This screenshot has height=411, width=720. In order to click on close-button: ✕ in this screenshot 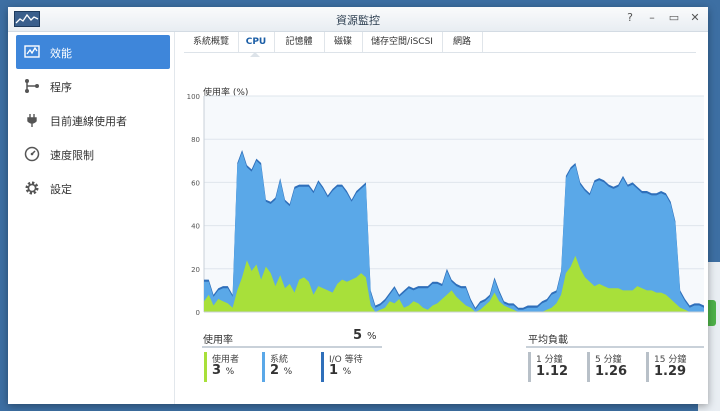, I will do `click(695, 18)`.